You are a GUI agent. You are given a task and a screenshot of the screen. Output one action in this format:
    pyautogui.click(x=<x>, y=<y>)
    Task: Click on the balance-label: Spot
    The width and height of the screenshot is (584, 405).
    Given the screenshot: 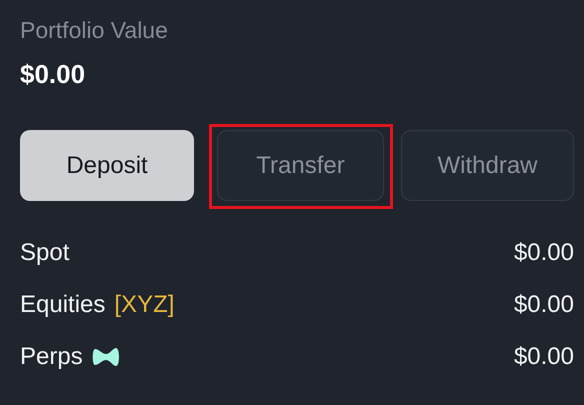 What is the action you would take?
    pyautogui.click(x=45, y=253)
    